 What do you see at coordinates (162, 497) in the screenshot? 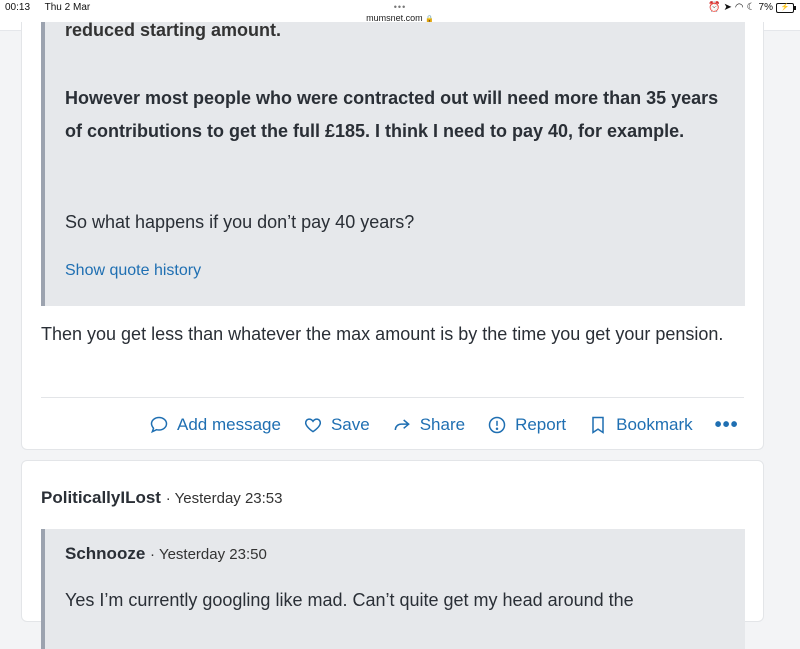
I see `post-header: PoliticallyILost · Yesterday 23:53` at bounding box center [162, 497].